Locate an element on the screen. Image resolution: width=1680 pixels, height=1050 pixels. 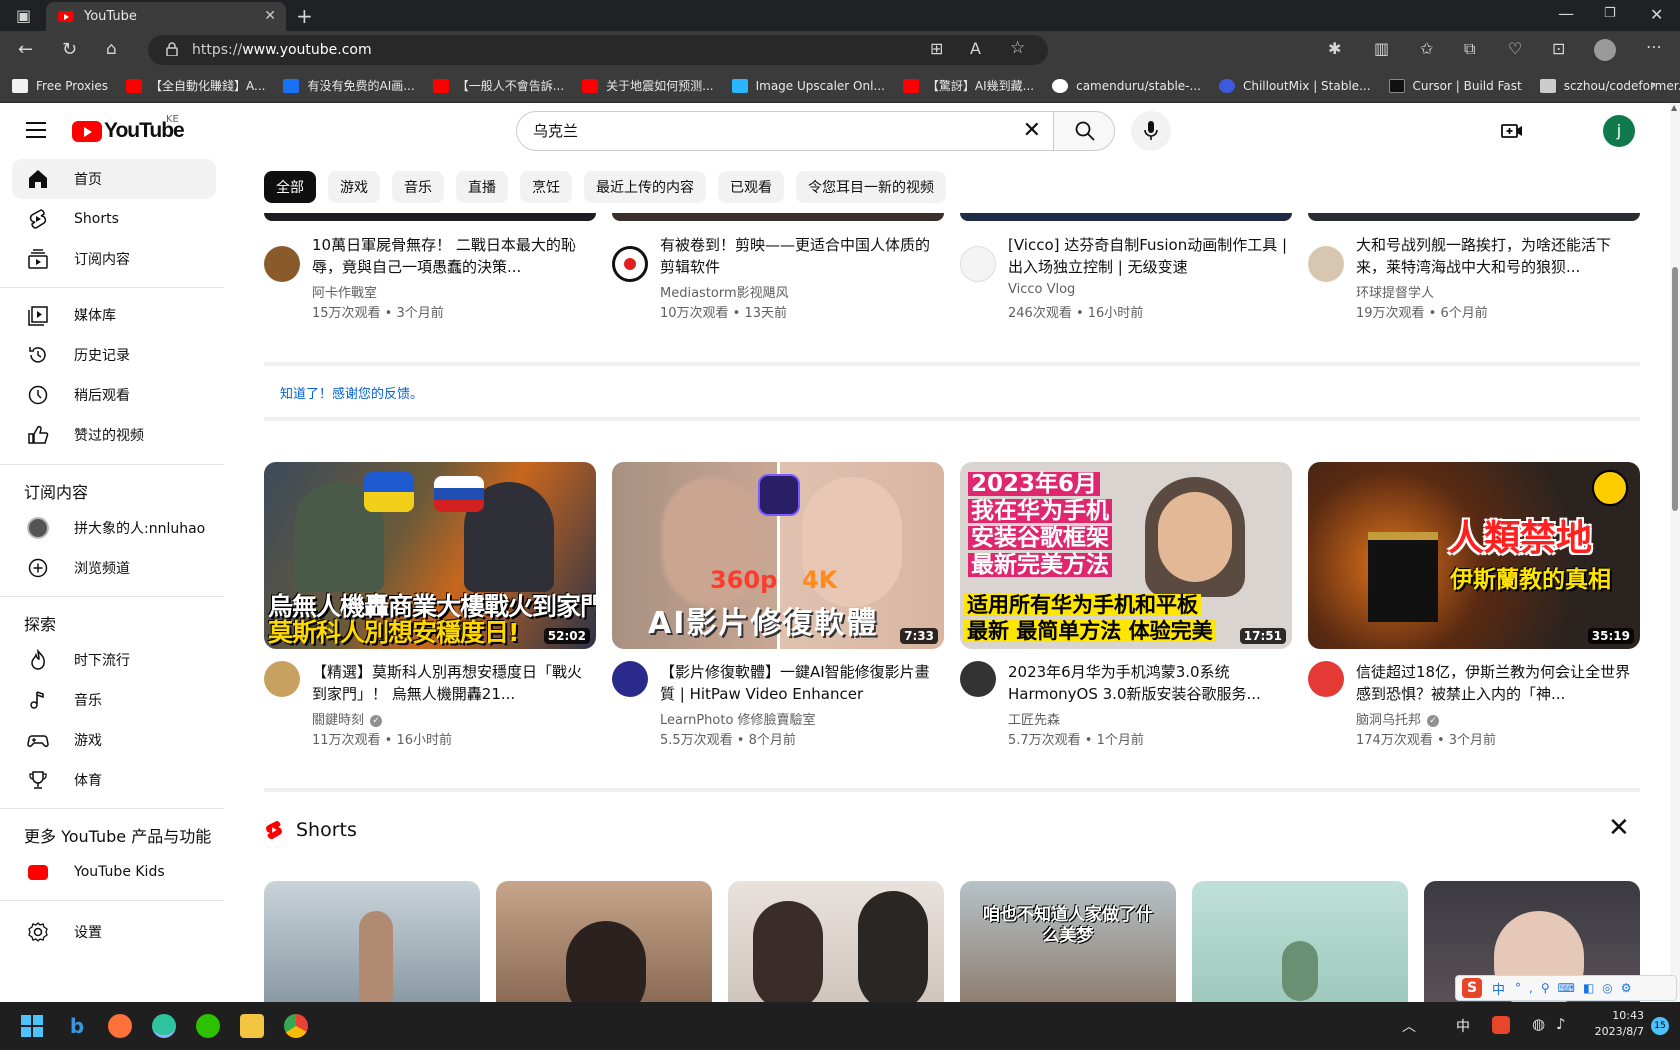
windows-start-icon is located at coordinates (32, 1026).